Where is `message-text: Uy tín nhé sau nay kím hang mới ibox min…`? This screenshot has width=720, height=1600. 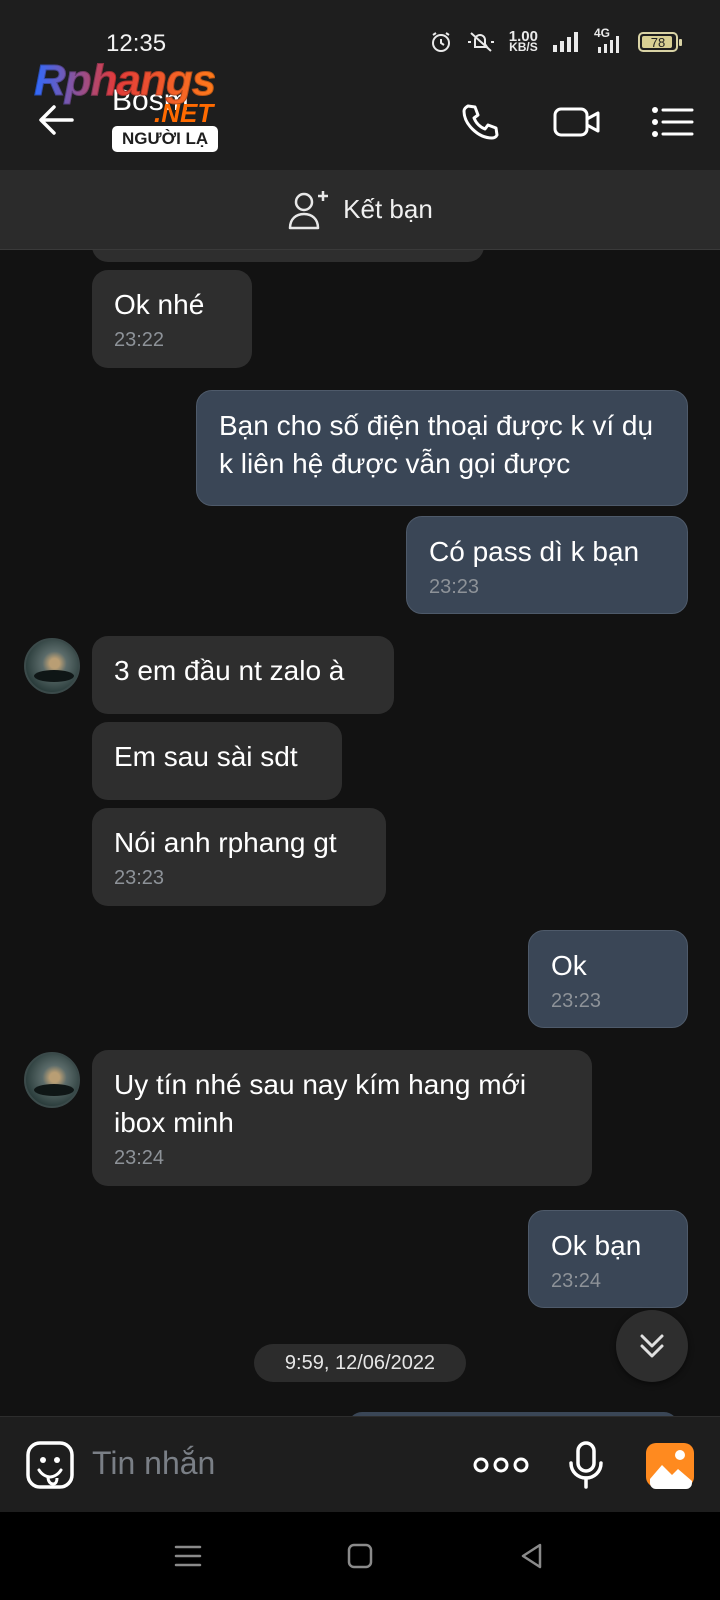 message-text: Uy tín nhé sau nay kím hang mới ibox min… is located at coordinates (320, 1103).